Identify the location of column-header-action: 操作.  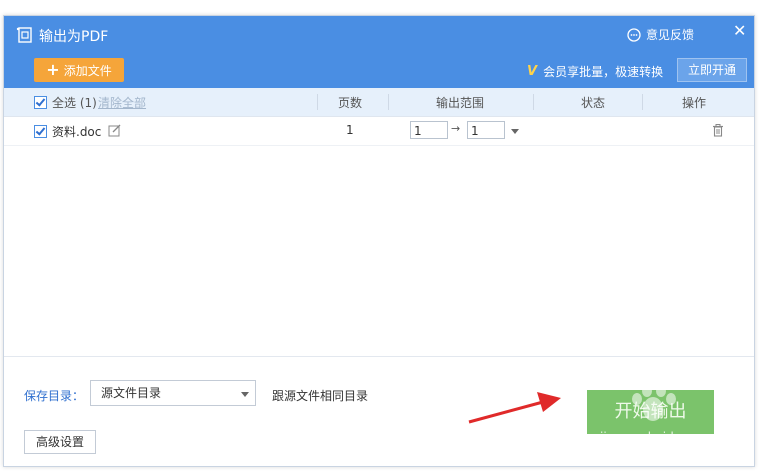
(694, 103).